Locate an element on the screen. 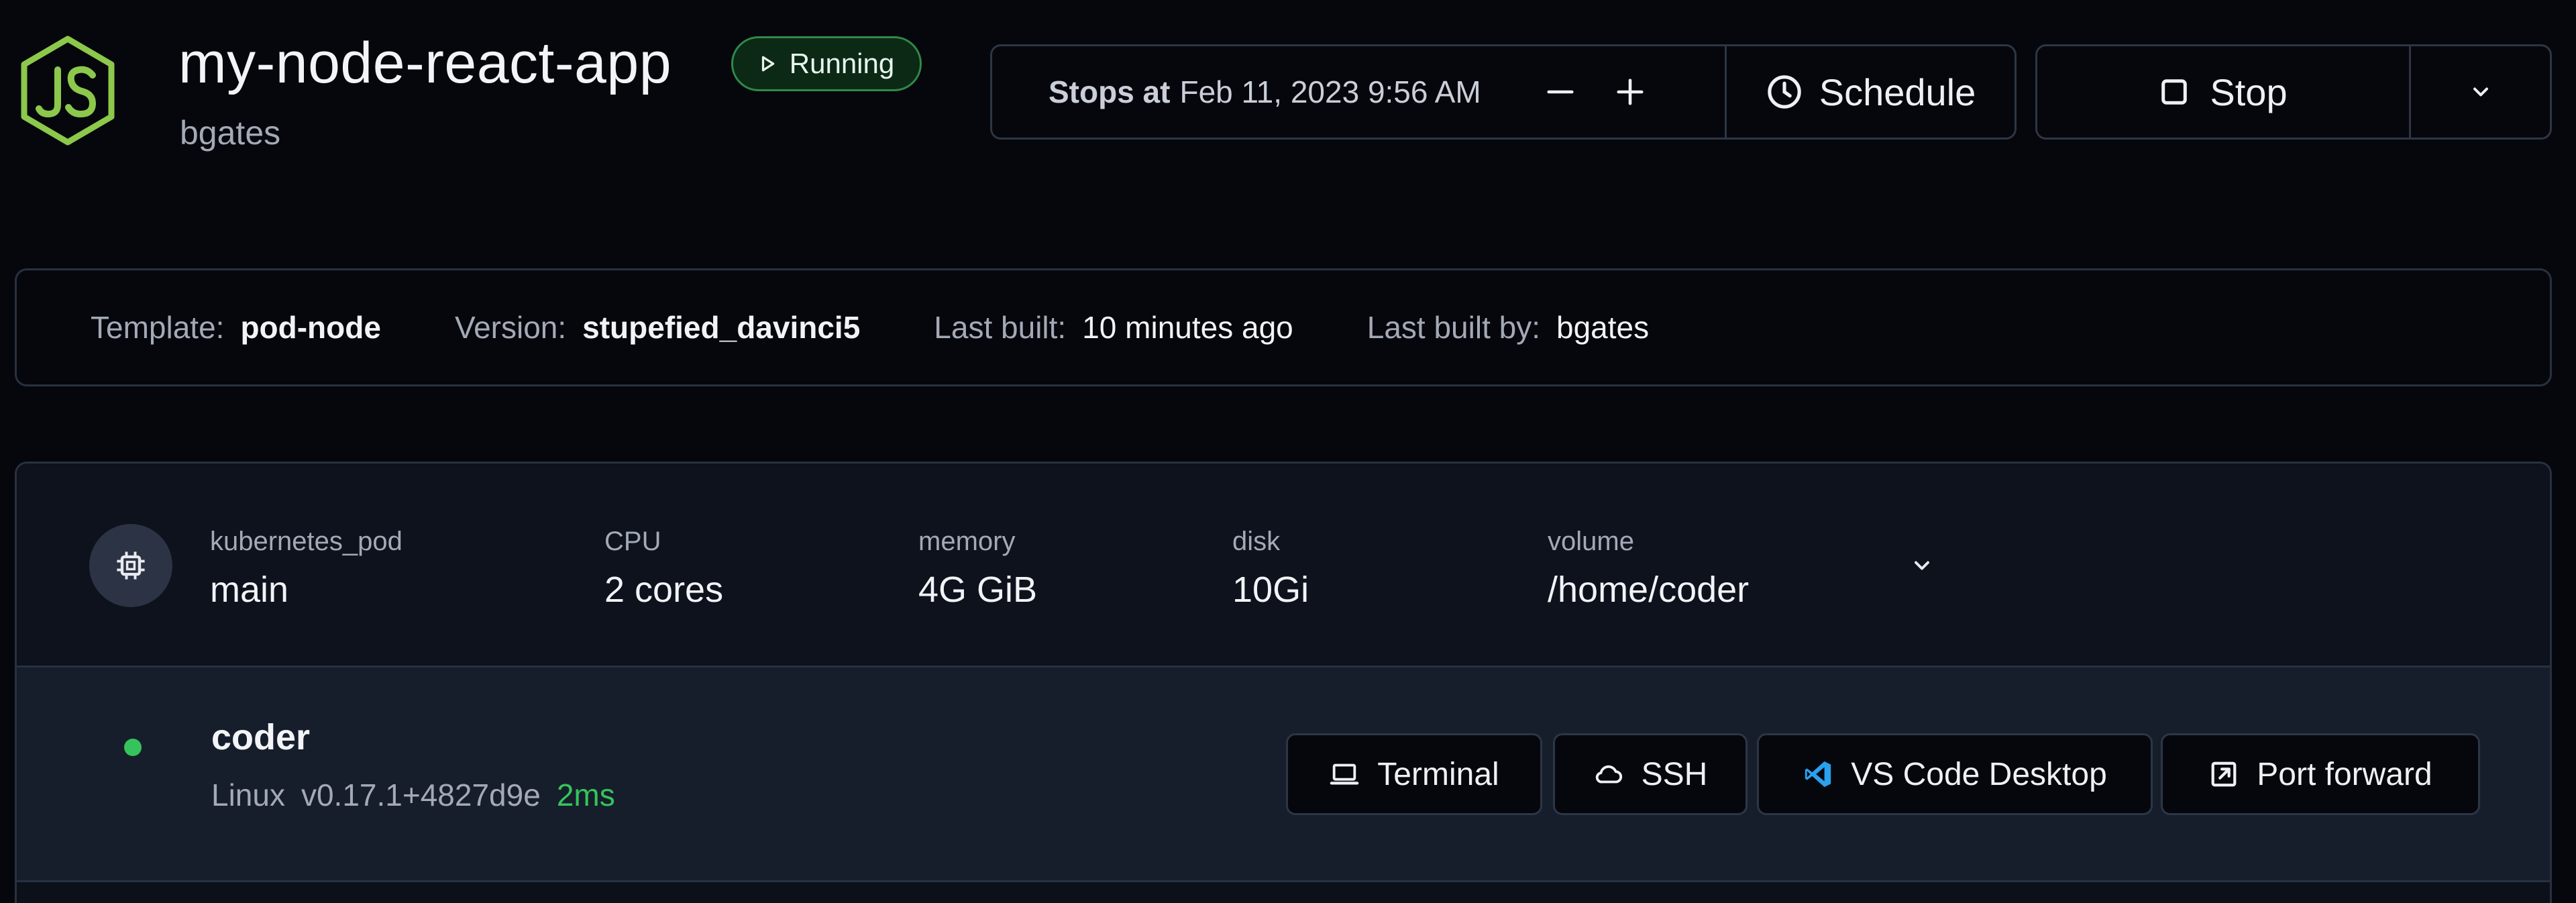 Image resolution: width=2576 pixels, height=903 pixels. port-forward-button: Port forward is located at coordinates (2320, 774).